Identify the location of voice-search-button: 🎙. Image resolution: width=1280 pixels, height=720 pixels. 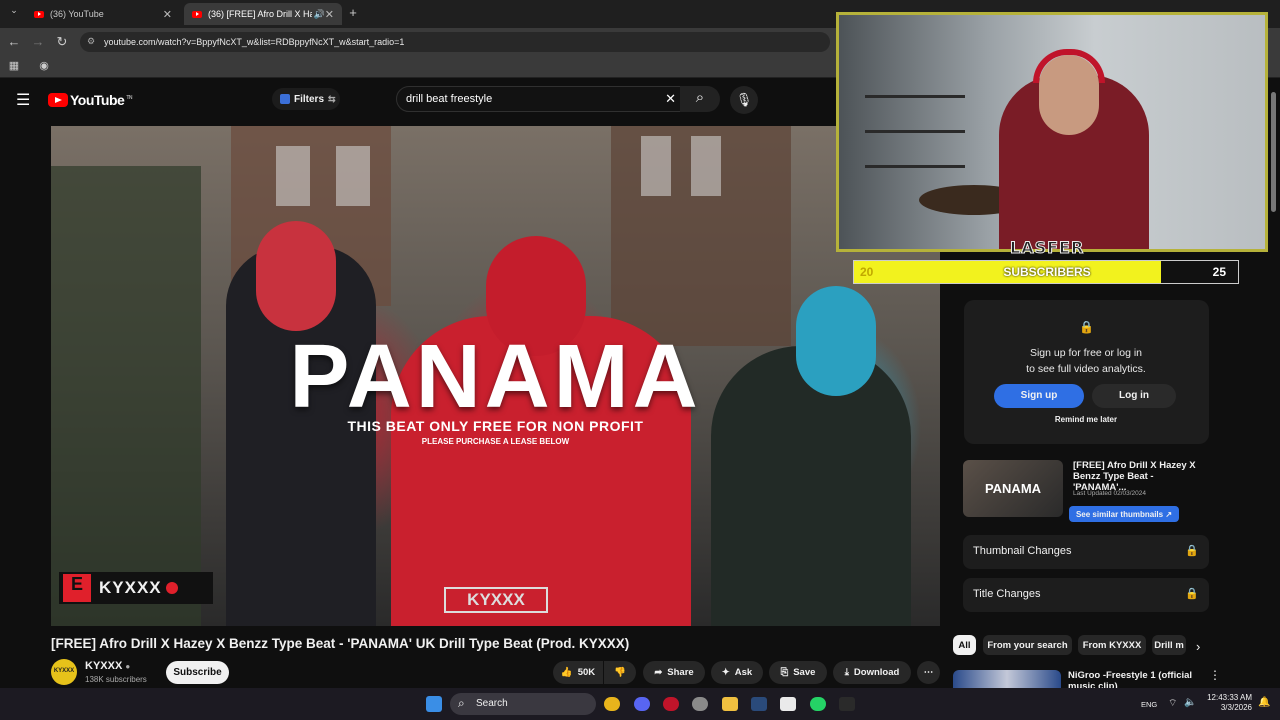
(744, 100).